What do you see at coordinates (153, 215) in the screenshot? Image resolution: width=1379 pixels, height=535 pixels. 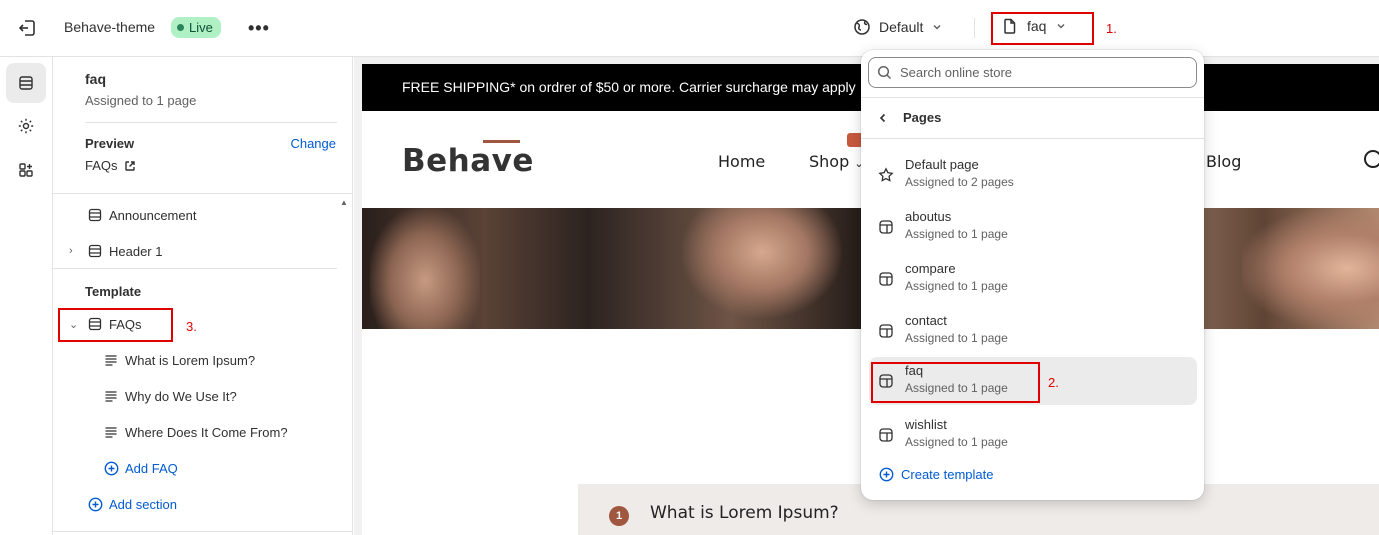 I see `section-label: Announcement` at bounding box center [153, 215].